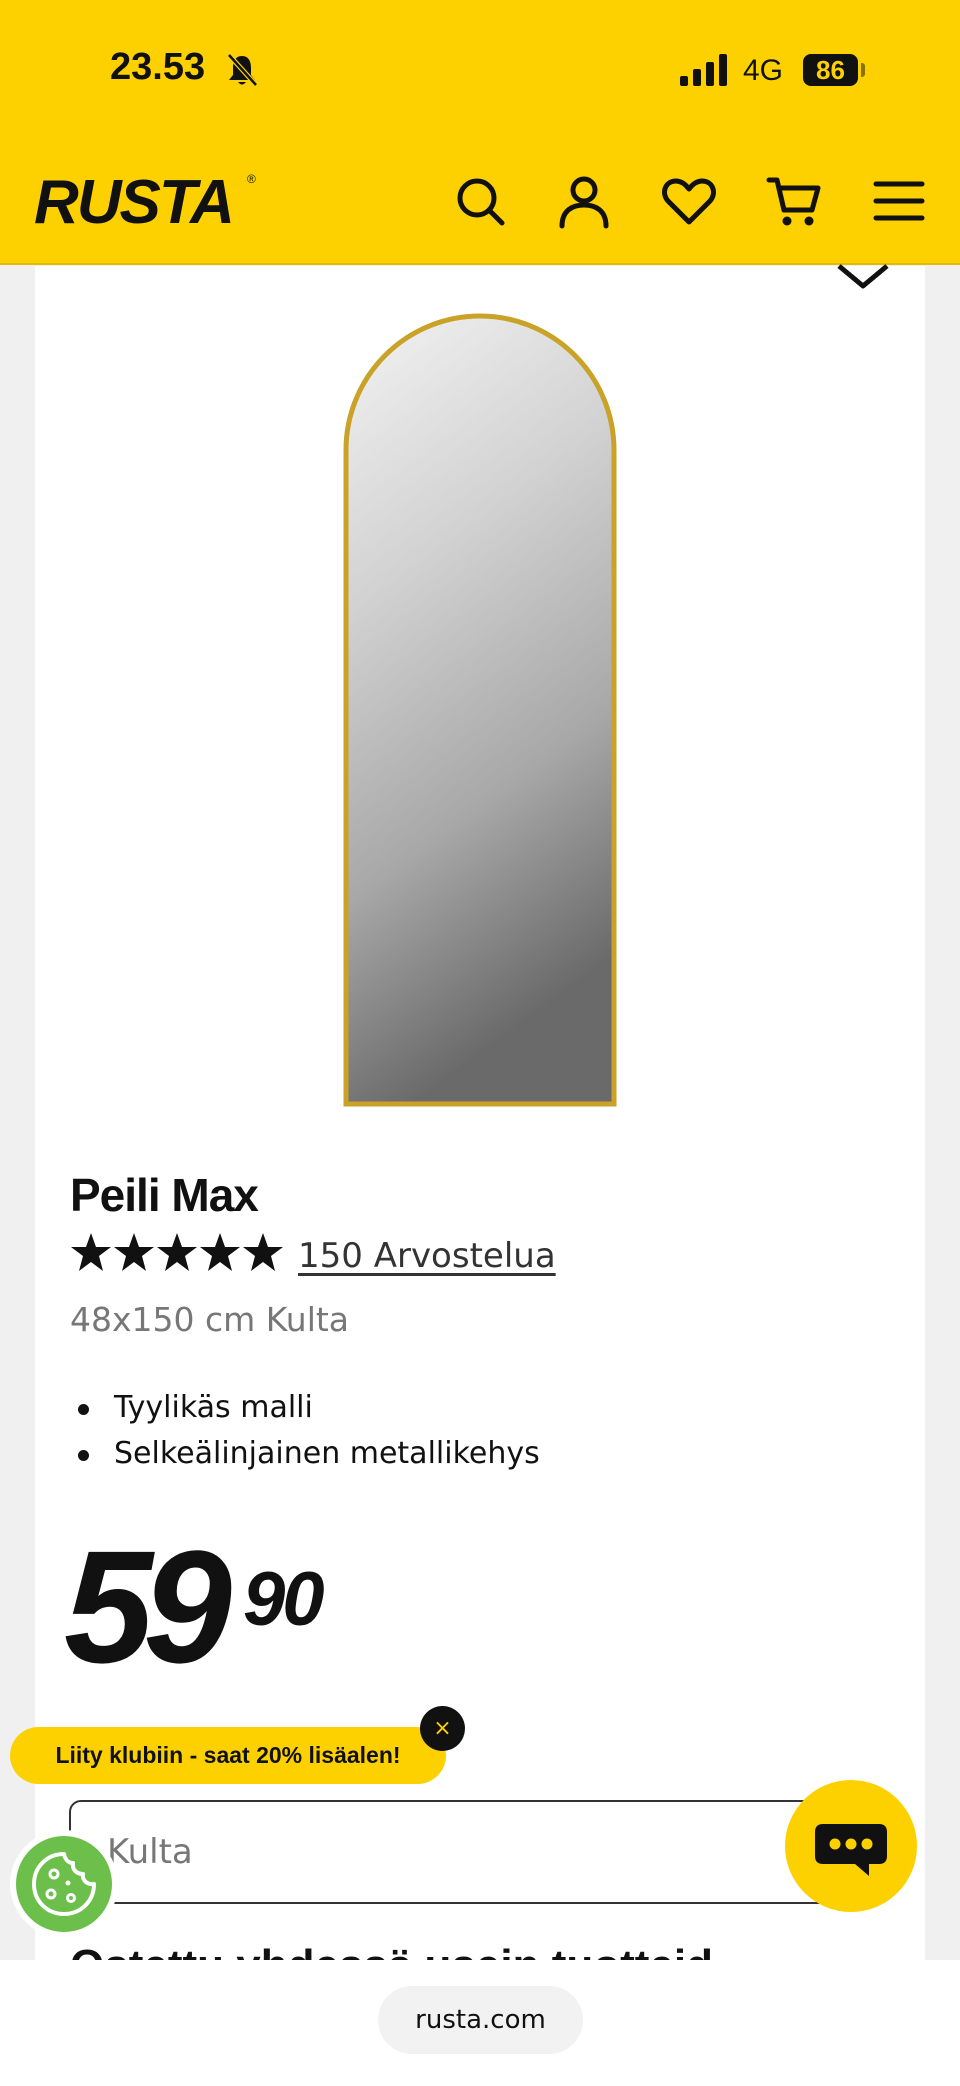 The height and width of the screenshot is (2086, 960). What do you see at coordinates (689, 201) in the screenshot?
I see `heart-icon` at bounding box center [689, 201].